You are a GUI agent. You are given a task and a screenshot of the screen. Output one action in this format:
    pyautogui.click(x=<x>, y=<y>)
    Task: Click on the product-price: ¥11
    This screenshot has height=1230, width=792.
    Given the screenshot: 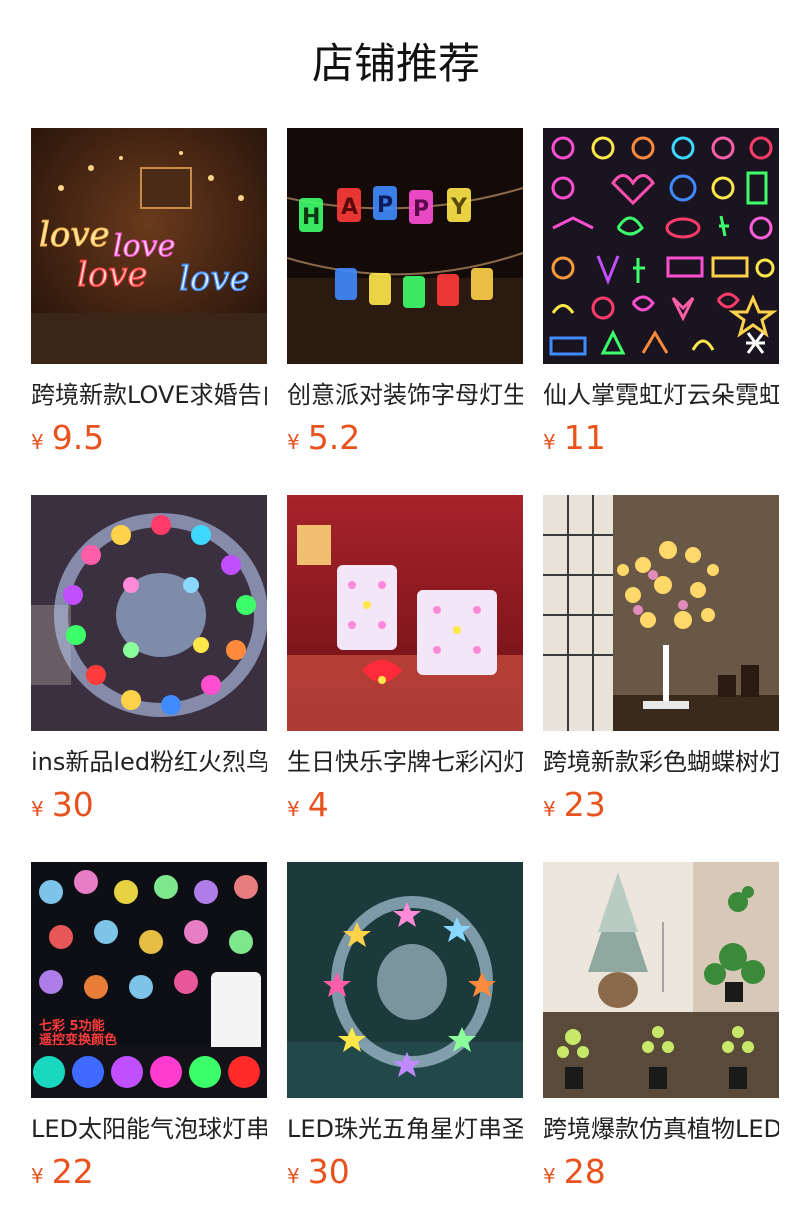 What is the action you would take?
    pyautogui.click(x=661, y=438)
    